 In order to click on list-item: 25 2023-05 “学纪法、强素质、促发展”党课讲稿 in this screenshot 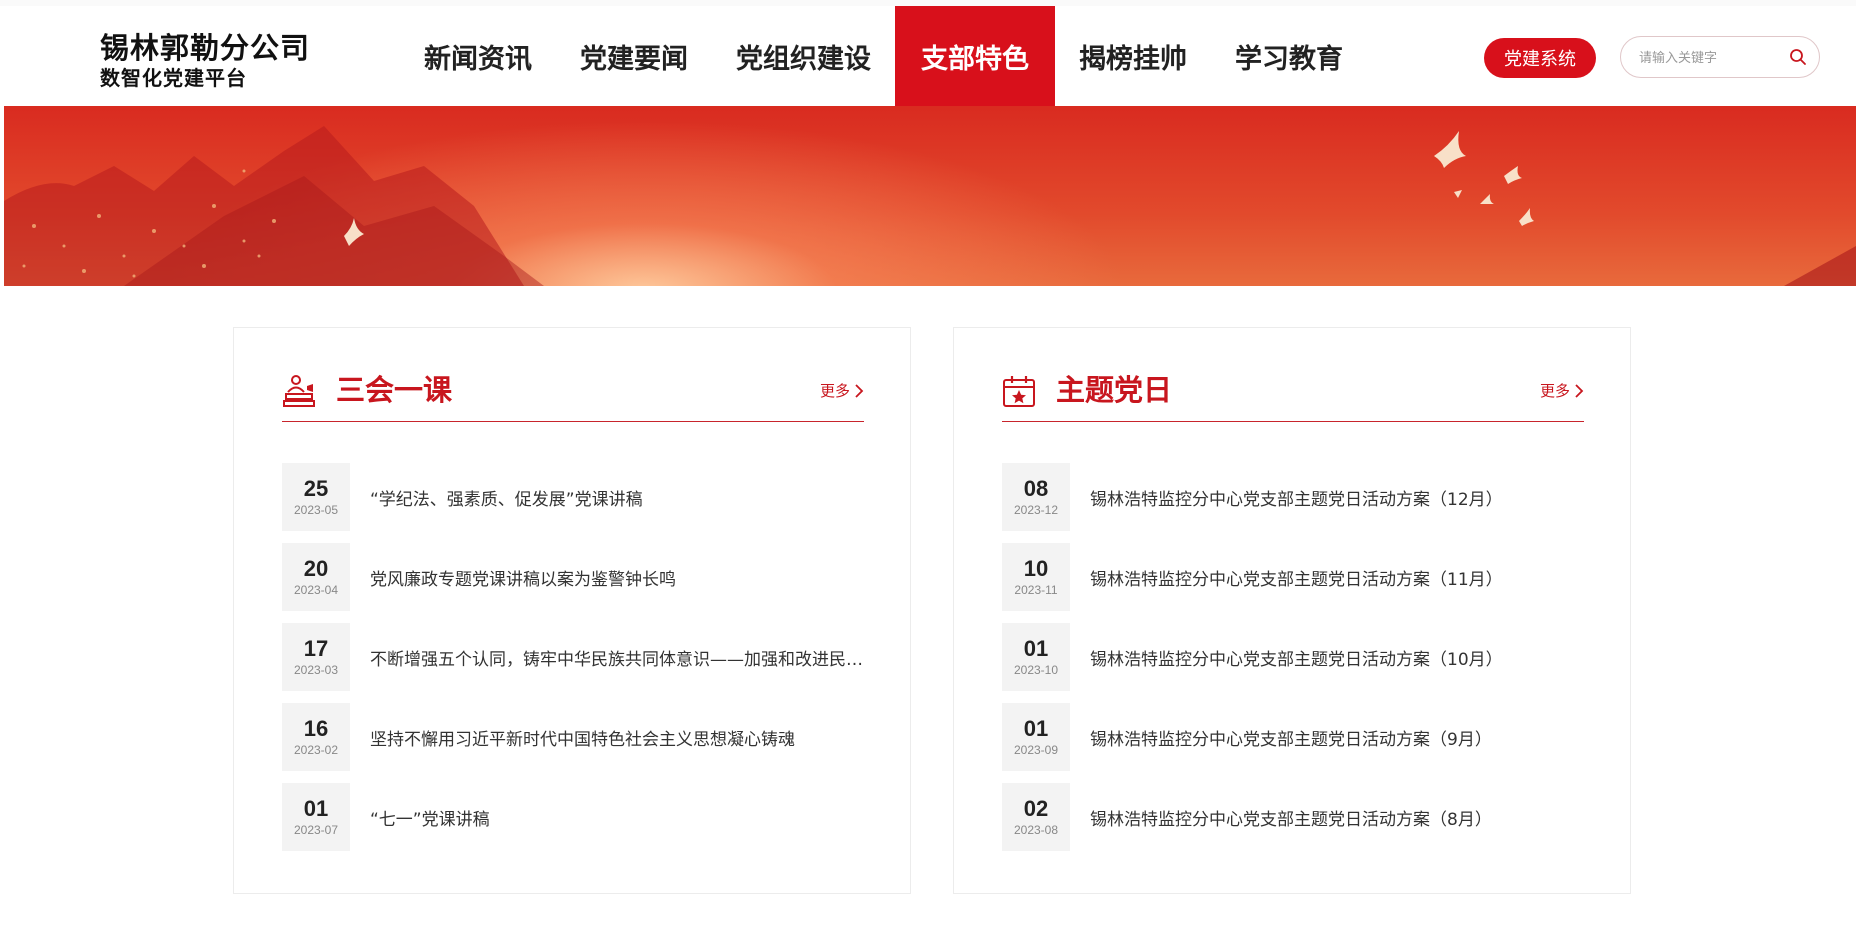, I will do `click(573, 497)`.